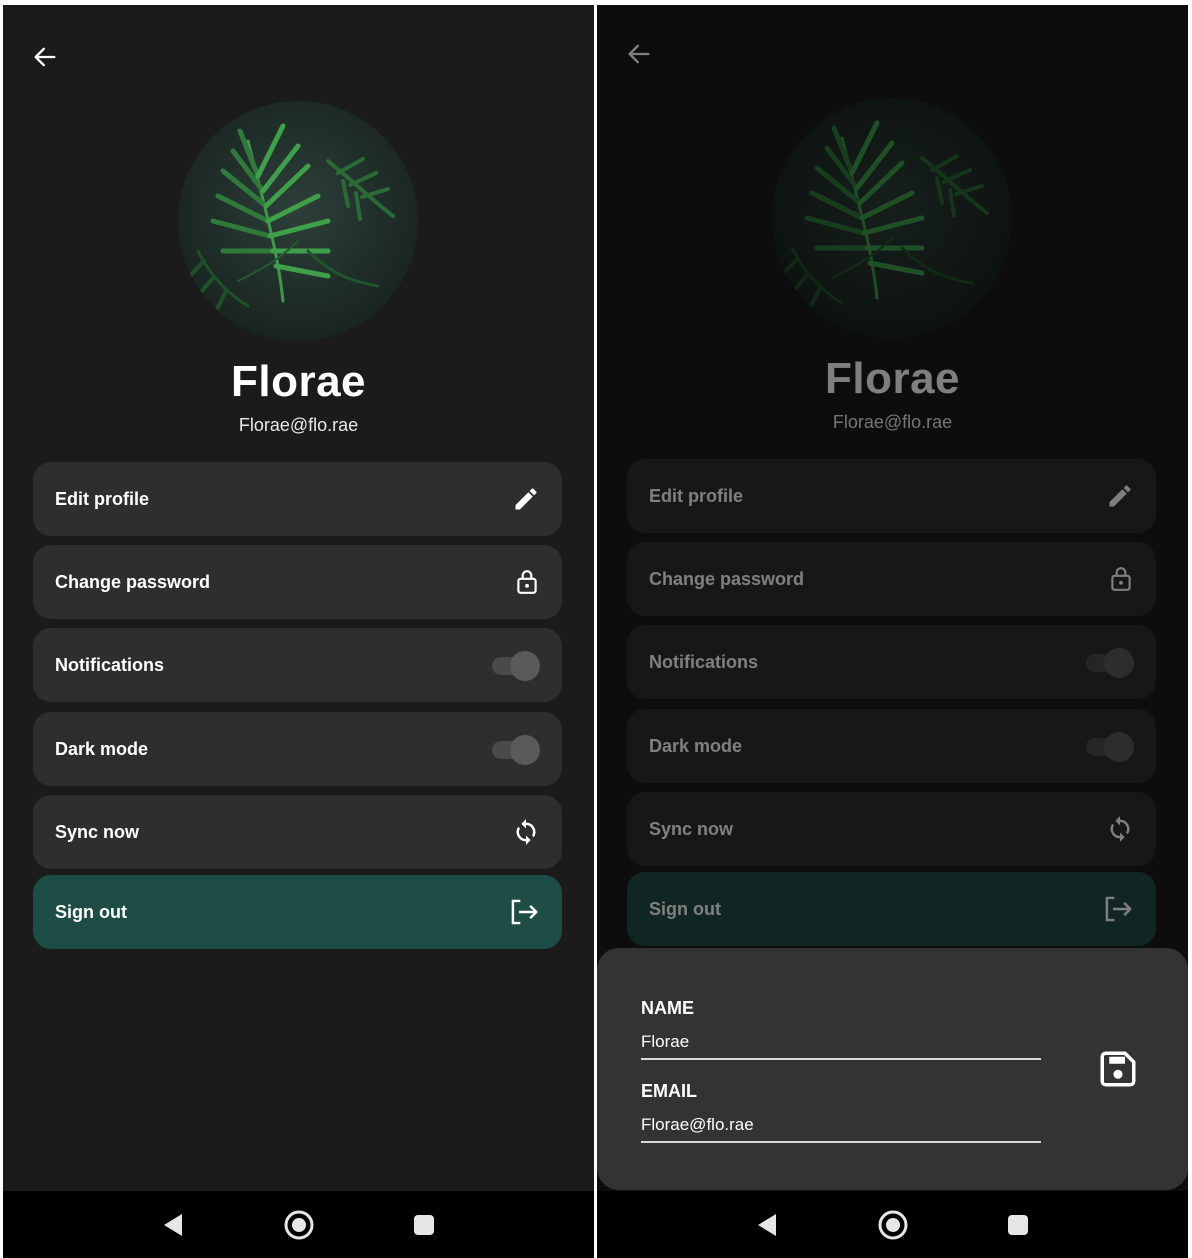 Image resolution: width=1192 pixels, height=1258 pixels. Describe the element at coordinates (297, 912) in the screenshot. I see `sign-out-row: Sign out` at that location.